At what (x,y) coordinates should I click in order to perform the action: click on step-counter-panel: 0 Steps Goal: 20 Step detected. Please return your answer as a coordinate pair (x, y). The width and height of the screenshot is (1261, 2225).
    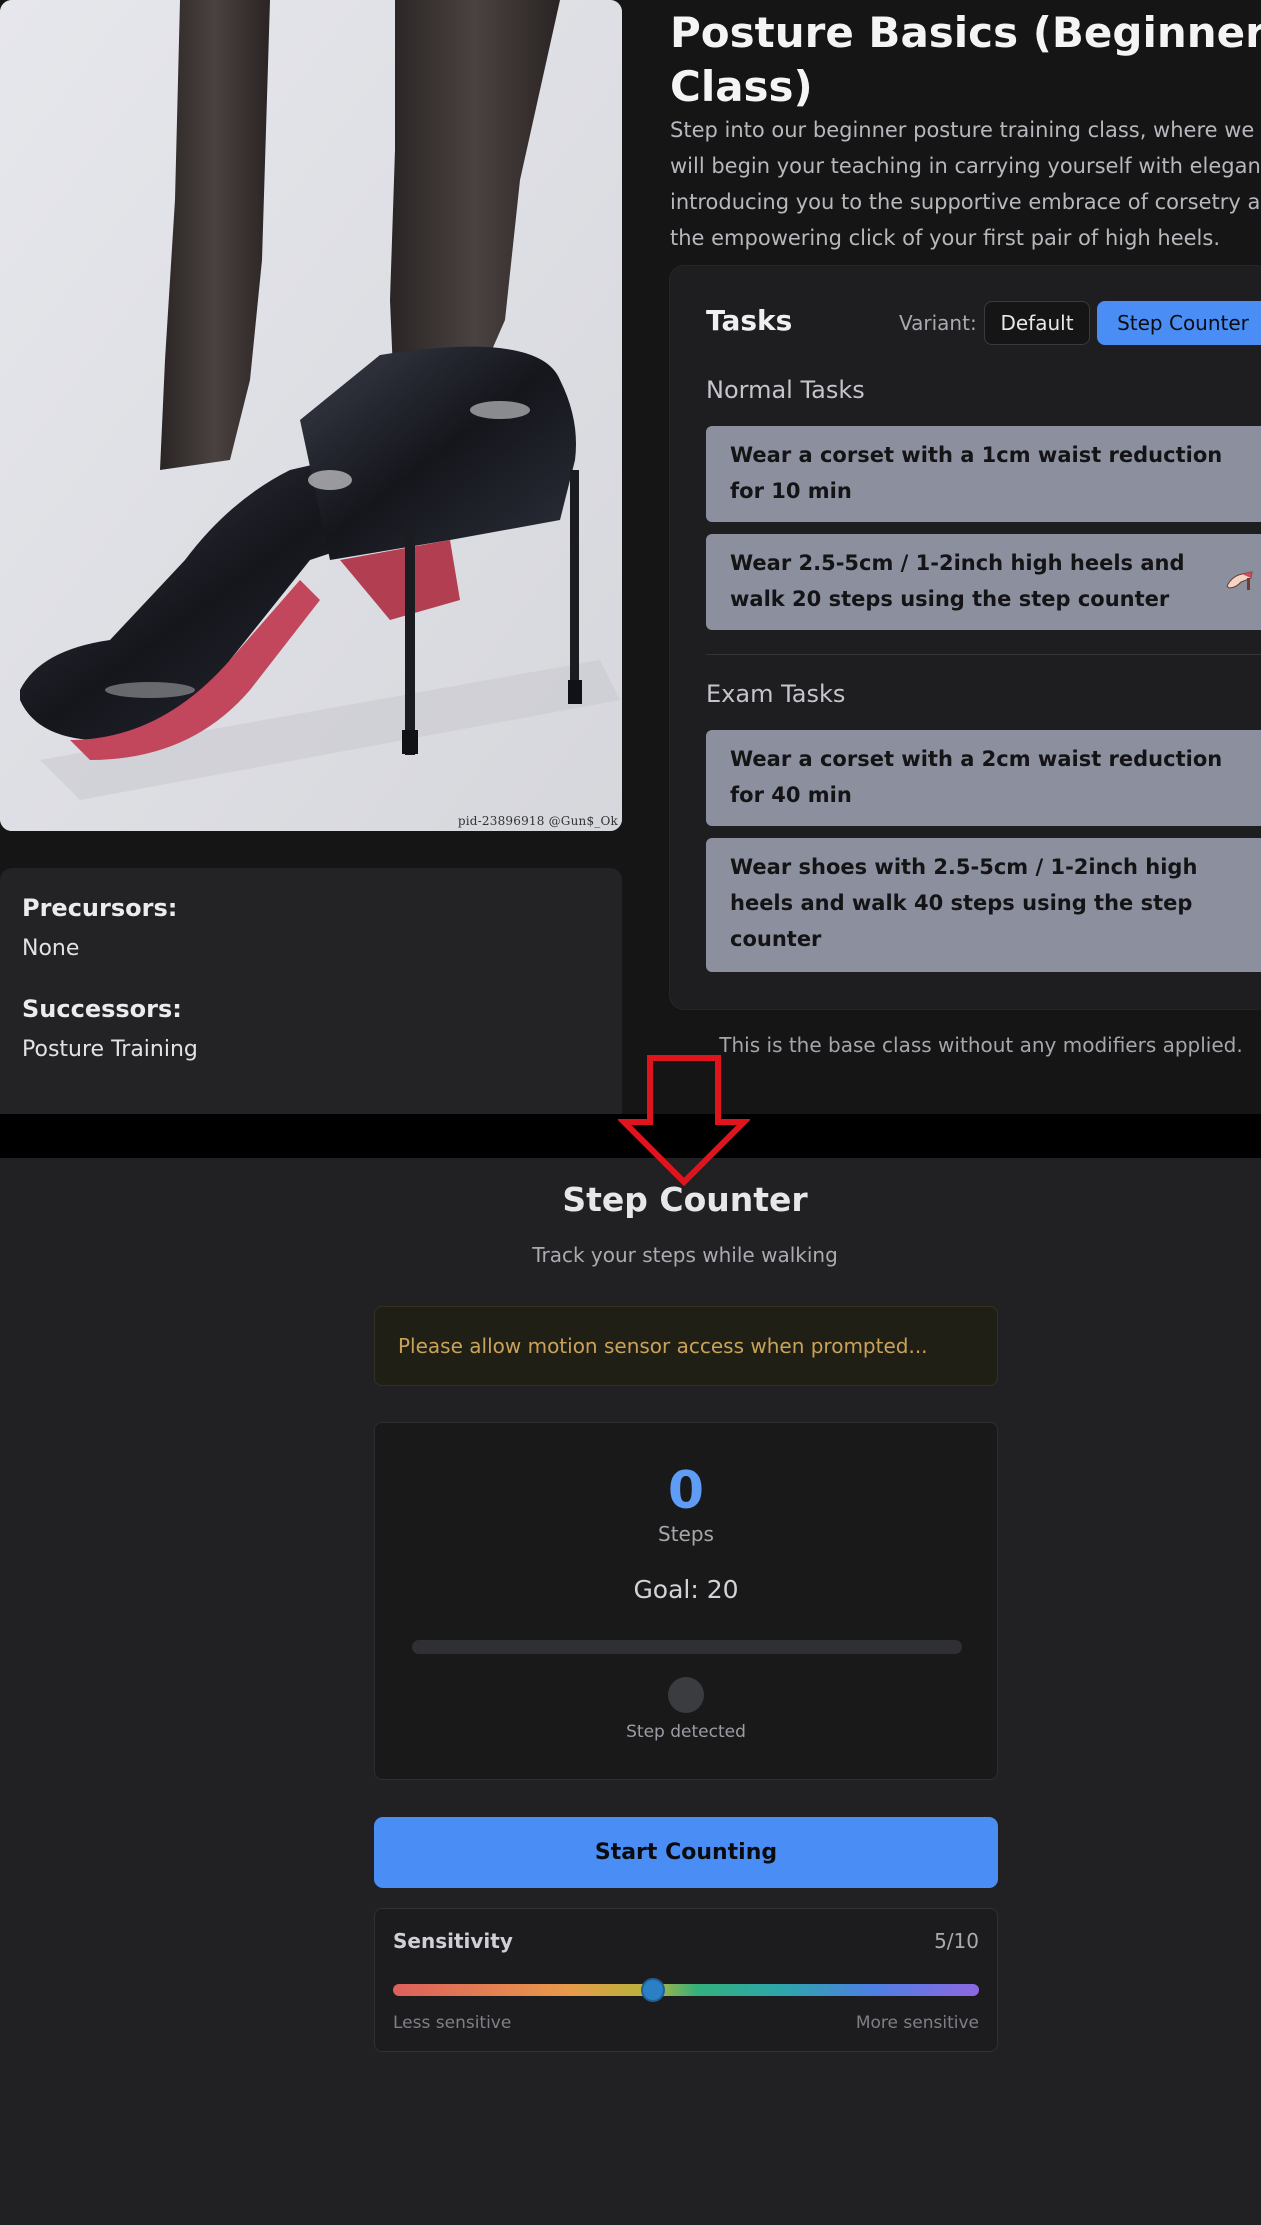
    Looking at the image, I should click on (686, 1601).